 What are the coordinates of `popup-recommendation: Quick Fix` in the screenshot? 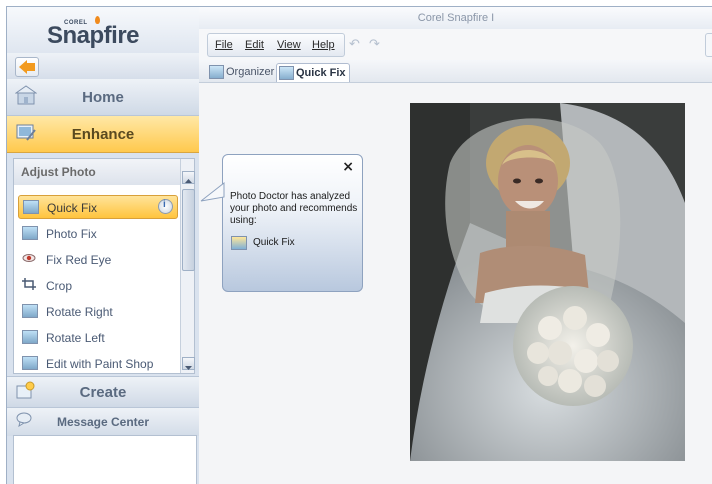 It's located at (274, 242).